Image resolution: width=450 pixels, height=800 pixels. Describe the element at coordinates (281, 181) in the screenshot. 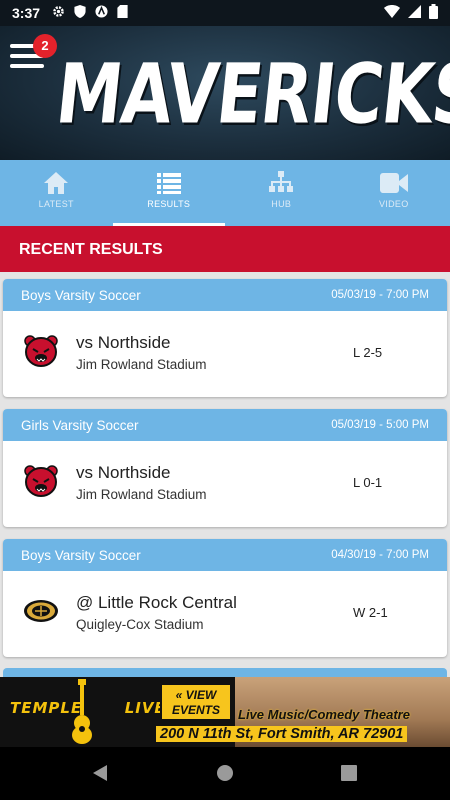

I see `sitemap-icon` at that location.